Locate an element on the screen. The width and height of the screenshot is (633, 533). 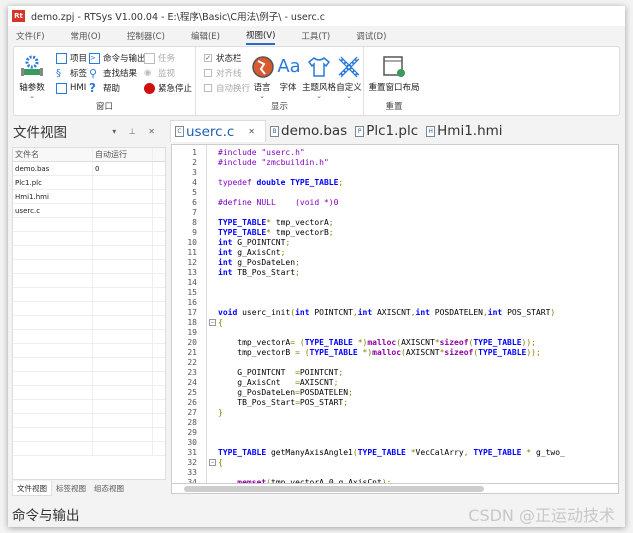
monitor-button: ◉ 监视 is located at coordinates (159, 73).